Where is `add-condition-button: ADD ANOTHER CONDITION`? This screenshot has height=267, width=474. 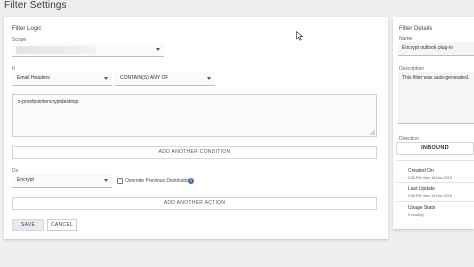 add-condition-button: ADD ANOTHER CONDITION is located at coordinates (194, 152).